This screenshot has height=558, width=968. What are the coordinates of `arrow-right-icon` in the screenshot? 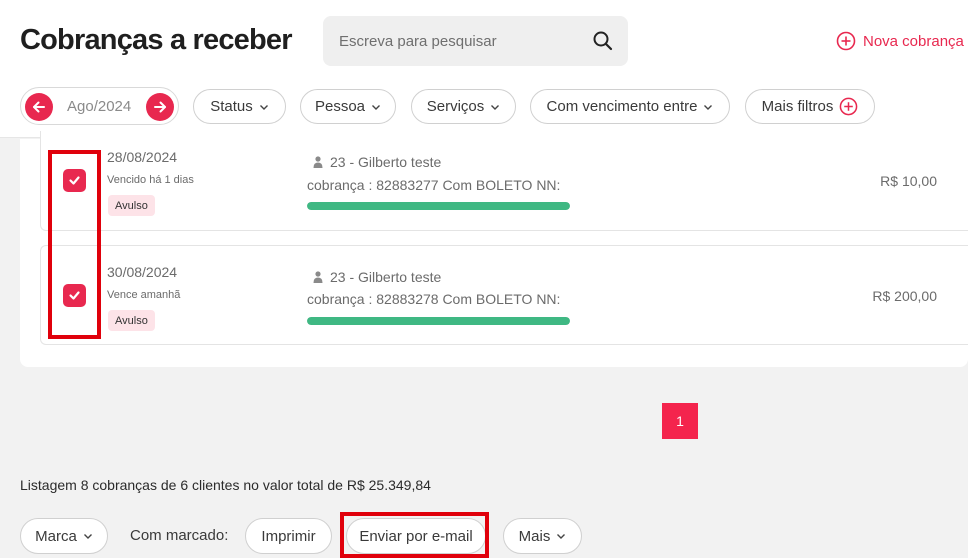 It's located at (160, 107).